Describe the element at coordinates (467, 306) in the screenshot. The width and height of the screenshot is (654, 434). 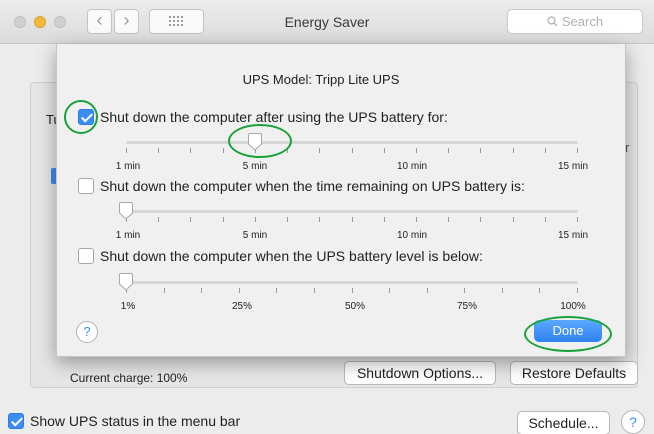
I see `slider-label: 75%` at that location.